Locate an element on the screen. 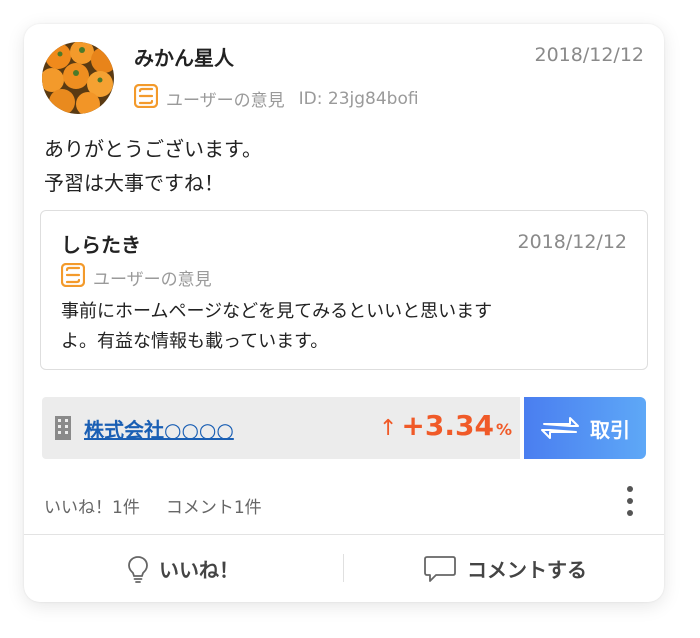 This screenshot has width=700, height=638. post-date: 2018/12/12 is located at coordinates (589, 55).